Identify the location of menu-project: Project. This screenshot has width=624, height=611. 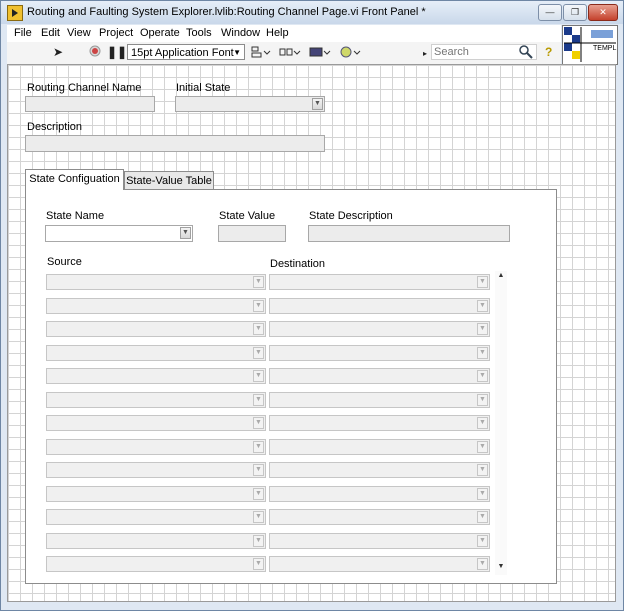
(116, 33).